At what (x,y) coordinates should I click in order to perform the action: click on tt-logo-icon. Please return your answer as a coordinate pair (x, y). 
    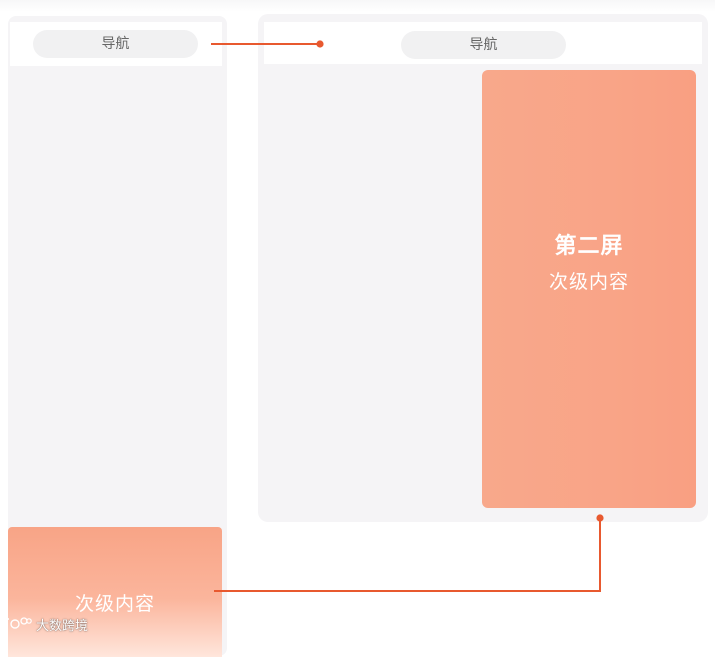
    Looking at the image, I should click on (18, 623).